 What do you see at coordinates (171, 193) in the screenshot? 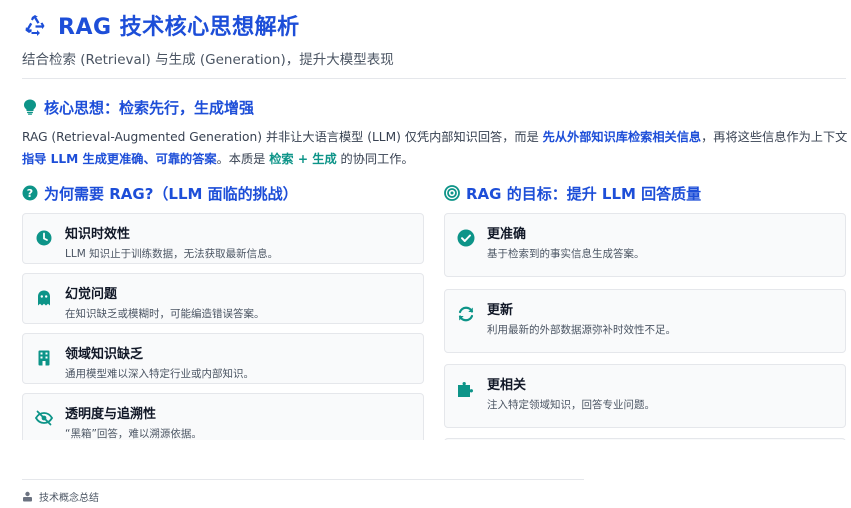
I see `challenges-title: 为何需要 RAG?（LLM 面临的挑战）` at bounding box center [171, 193].